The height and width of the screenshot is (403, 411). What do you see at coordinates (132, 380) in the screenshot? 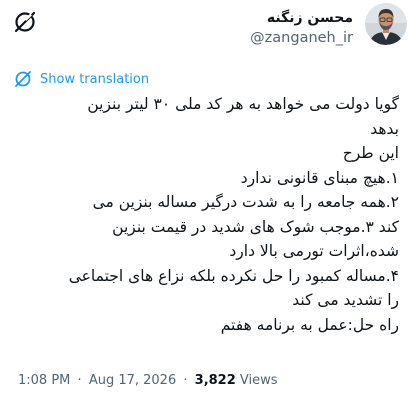
I see `tweet-date: Aug 17, 2026` at bounding box center [132, 380].